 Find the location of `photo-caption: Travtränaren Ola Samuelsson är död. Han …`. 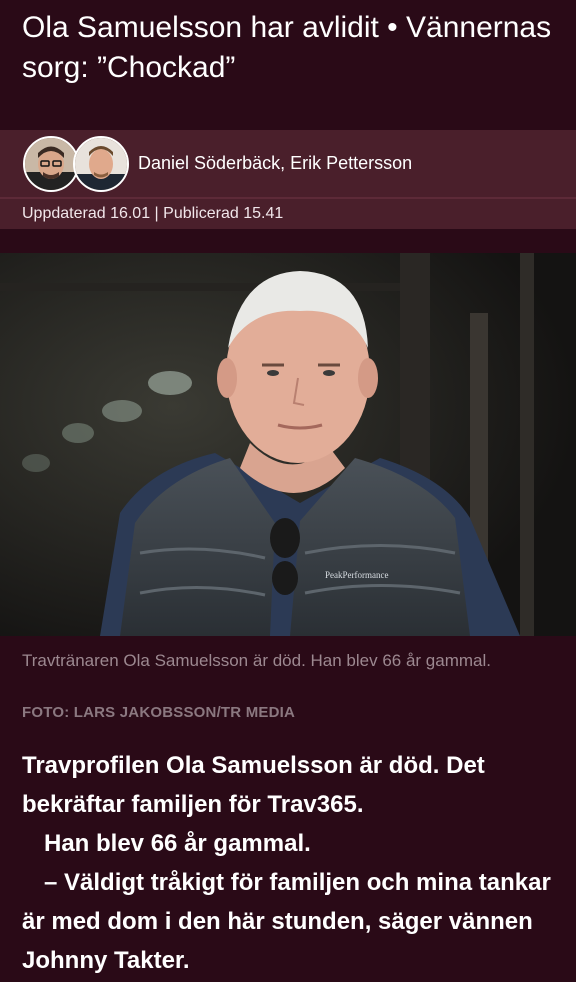

photo-caption: Travtränaren Ola Samuelsson är död. Han … is located at coordinates (256, 660).